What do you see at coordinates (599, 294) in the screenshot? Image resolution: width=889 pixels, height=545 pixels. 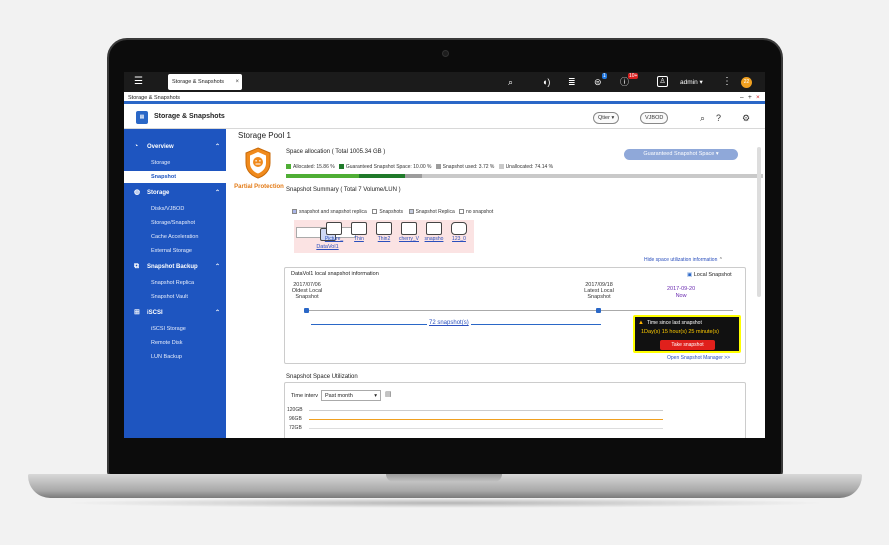 I see `latest-caption: Latest Local Snapshot` at bounding box center [599, 294].